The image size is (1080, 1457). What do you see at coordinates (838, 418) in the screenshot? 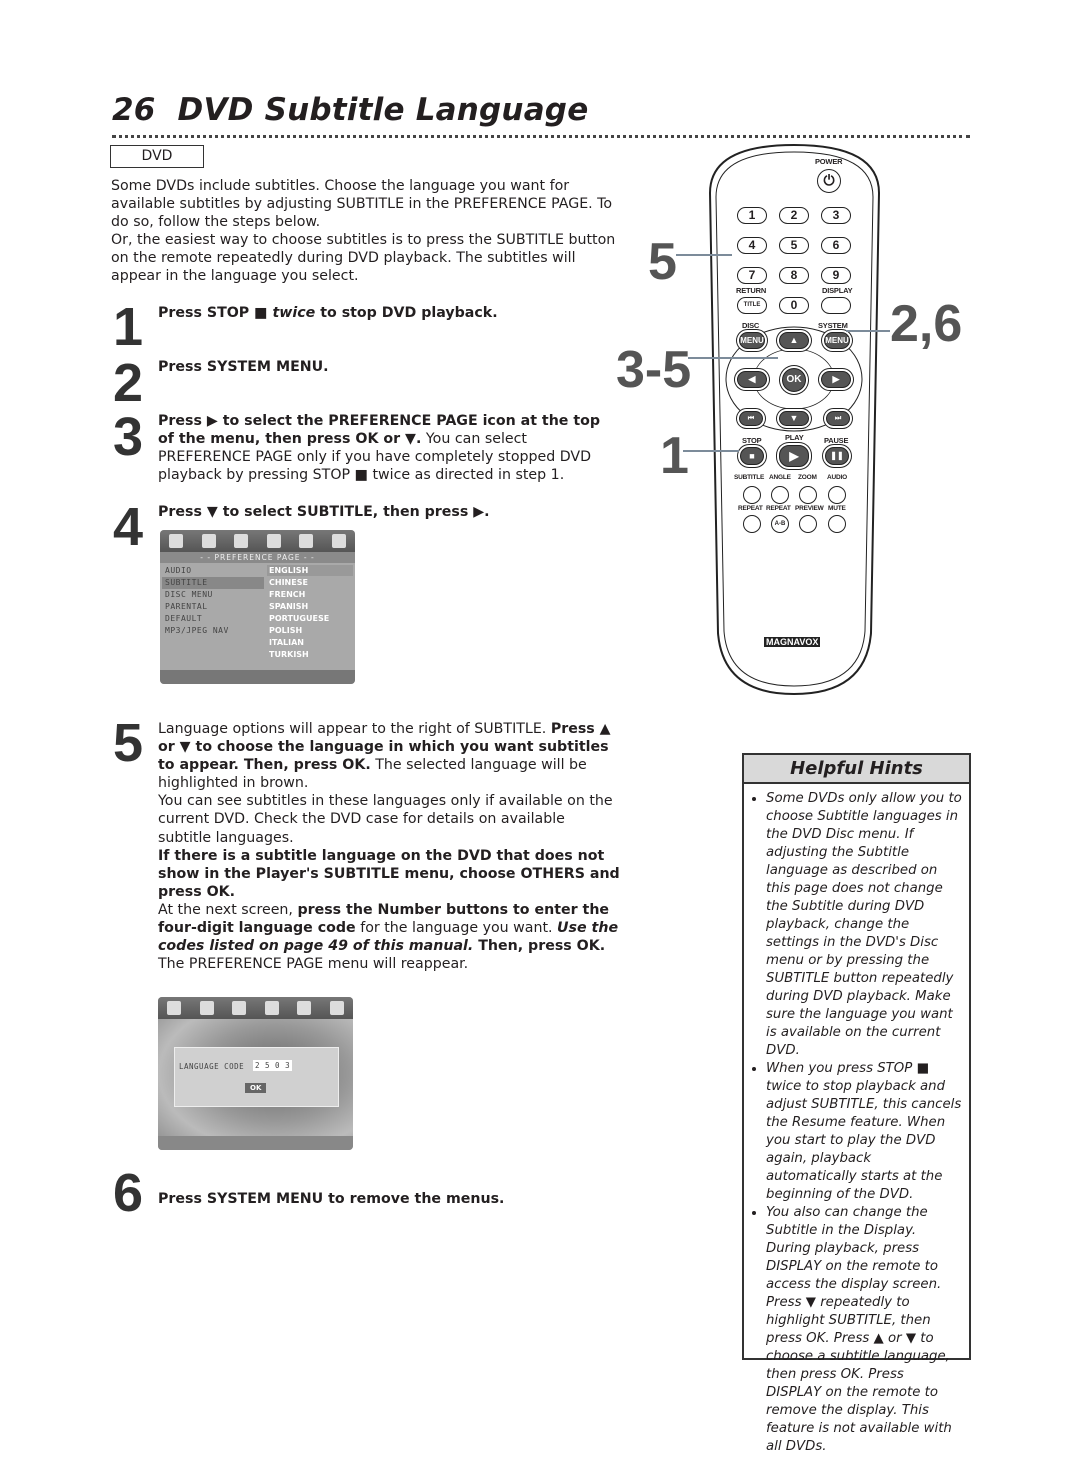
I see `next-button: ⏭` at bounding box center [838, 418].